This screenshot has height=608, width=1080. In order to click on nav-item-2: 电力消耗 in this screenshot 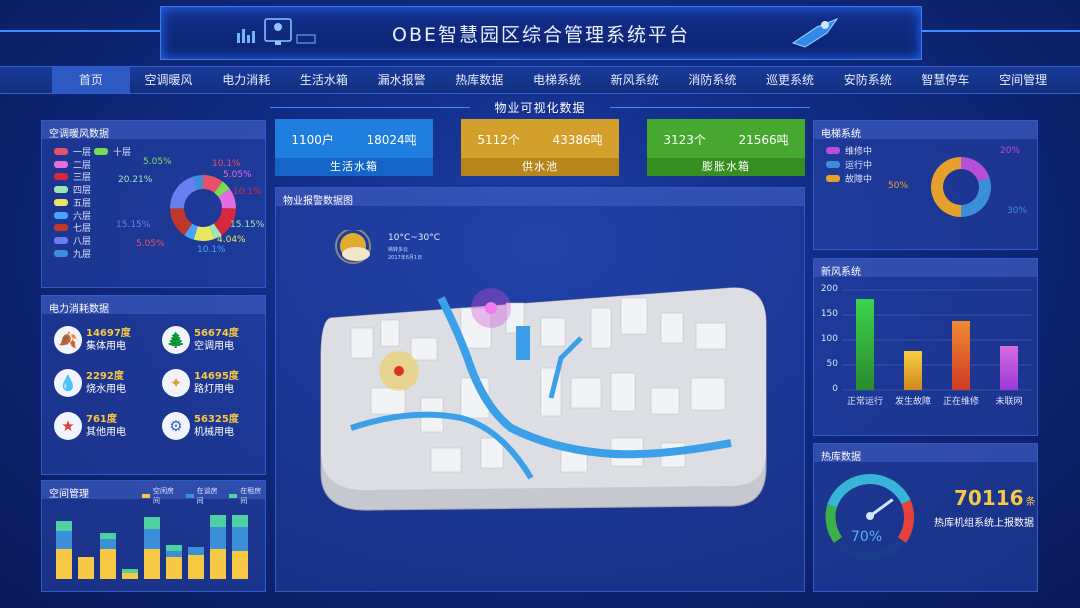, I will do `click(246, 80)`.